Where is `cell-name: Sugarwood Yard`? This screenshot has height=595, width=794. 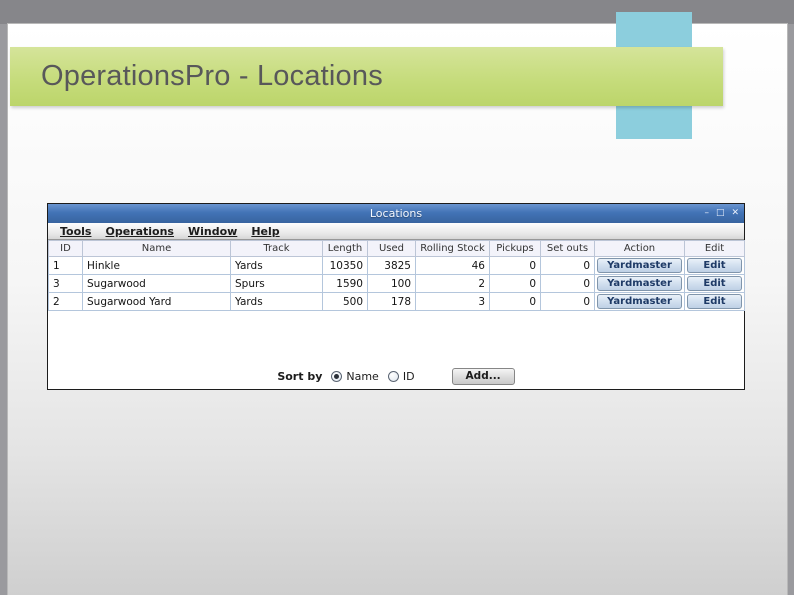
cell-name: Sugarwood Yard is located at coordinates (156, 301).